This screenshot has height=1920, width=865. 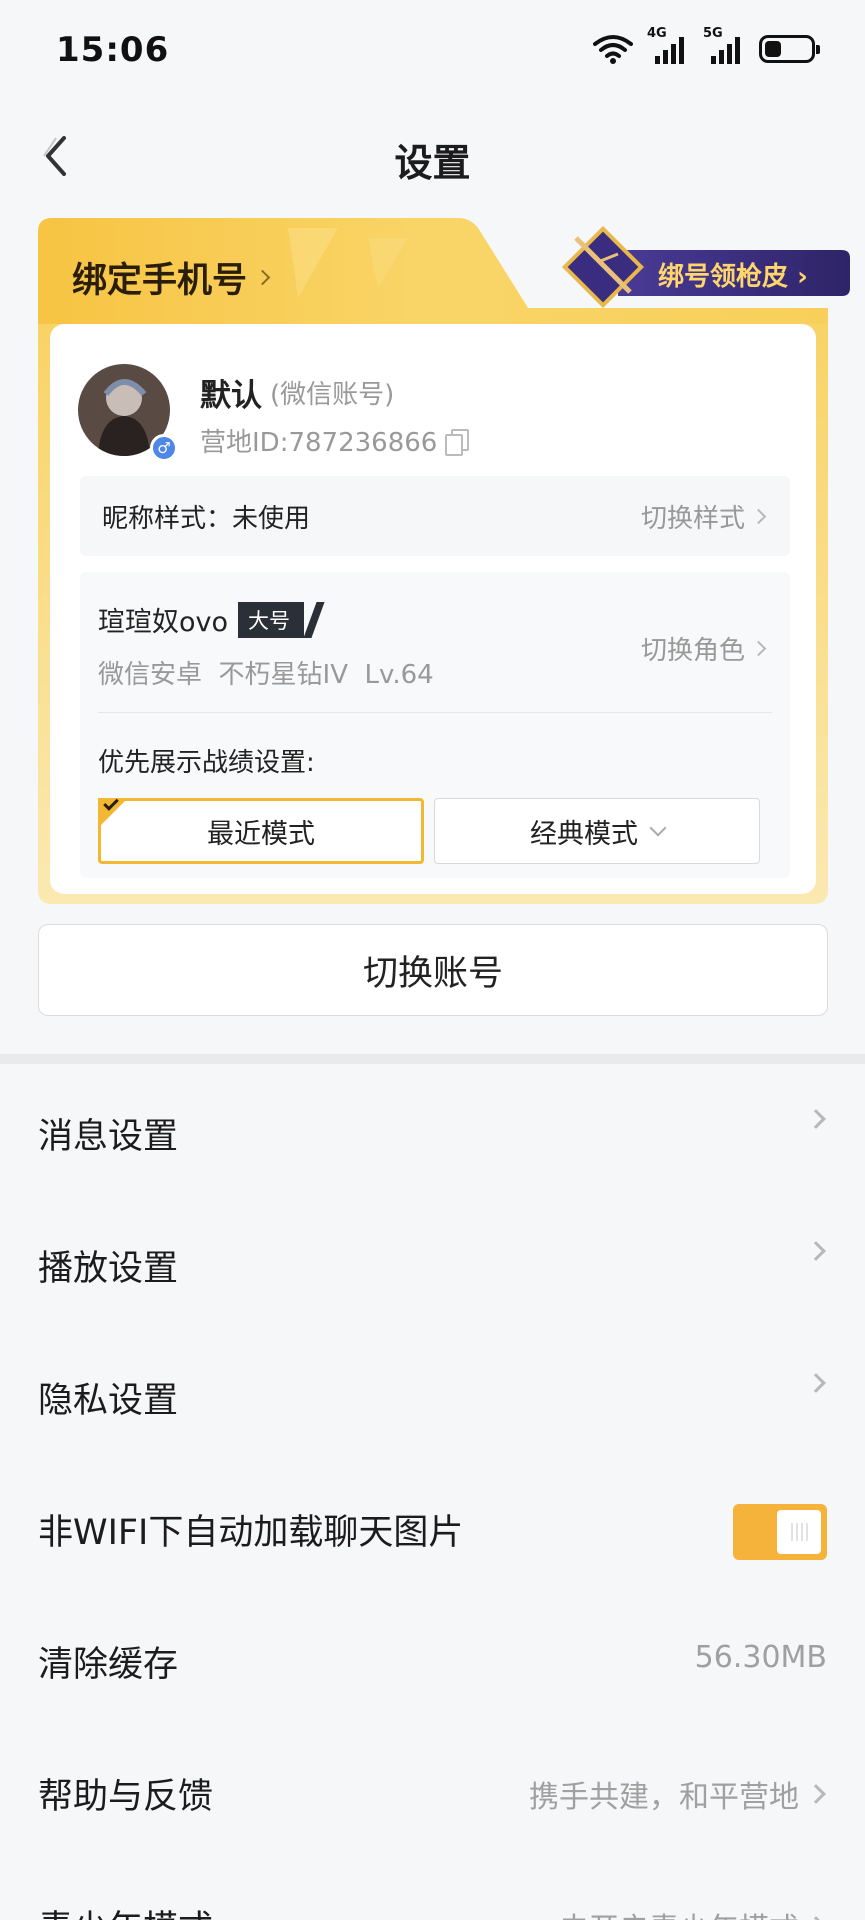 I want to click on battery-icon, so click(x=789, y=49).